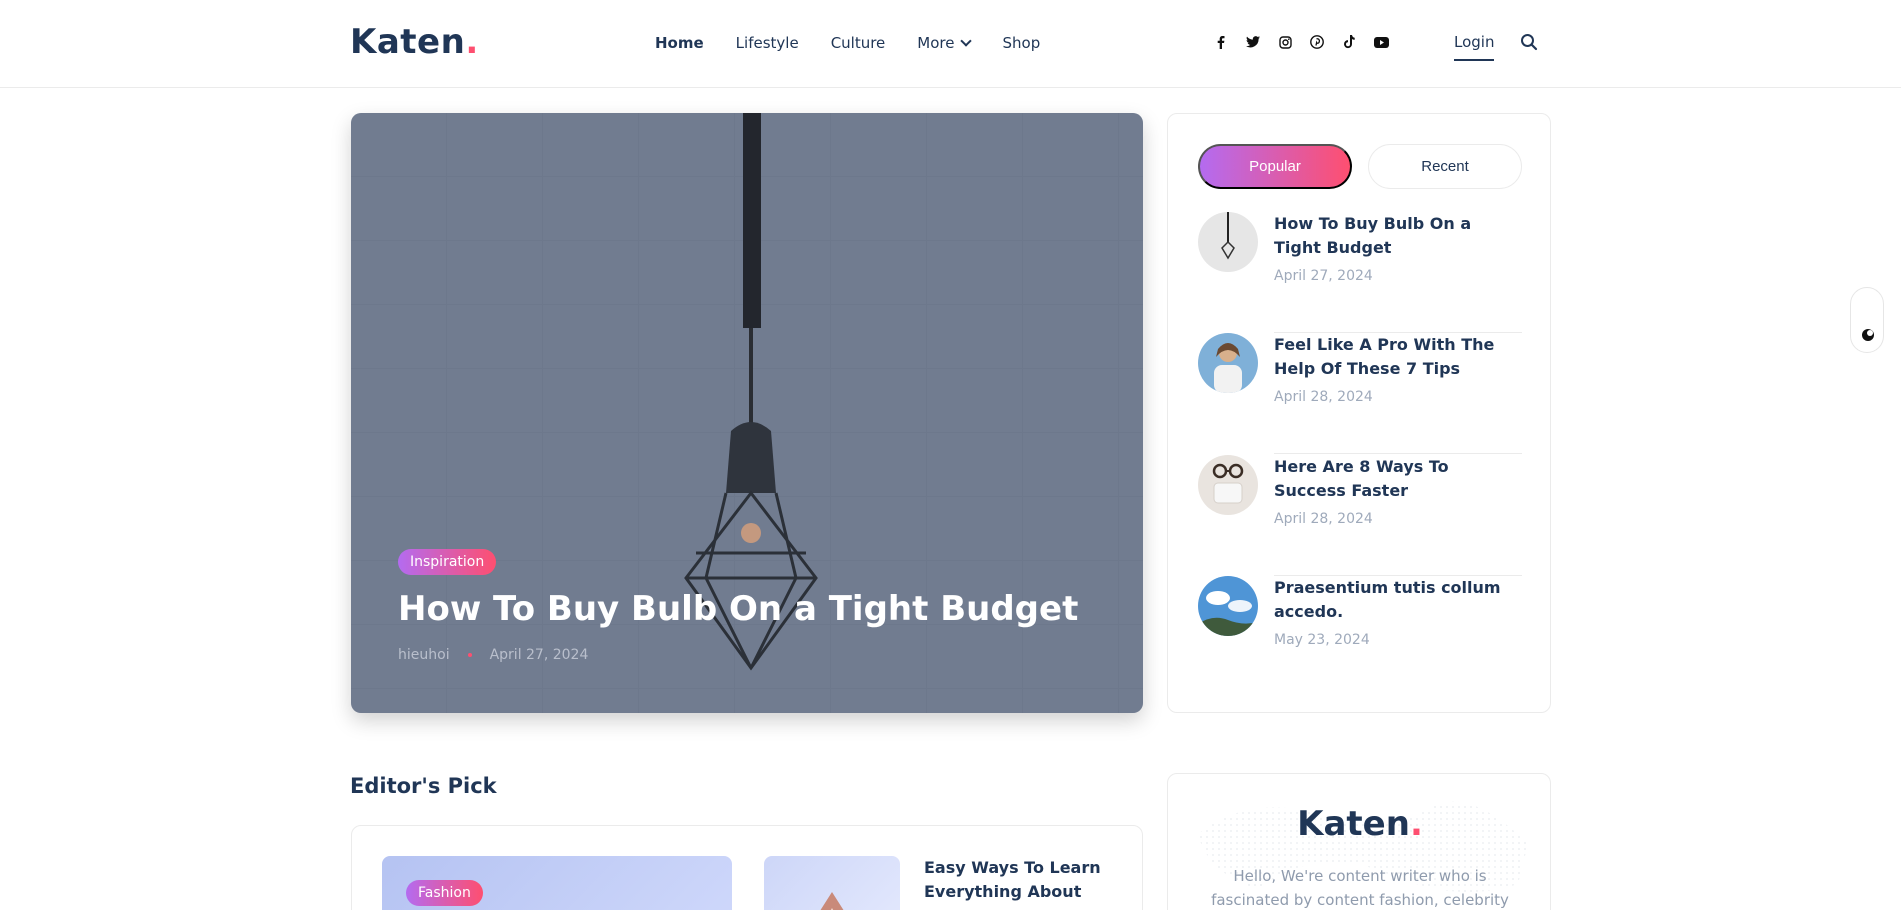 The image size is (1901, 910). Describe the element at coordinates (1398, 236) in the screenshot. I see `post-title: How To Buy Bulb On a Tight Budget` at that location.